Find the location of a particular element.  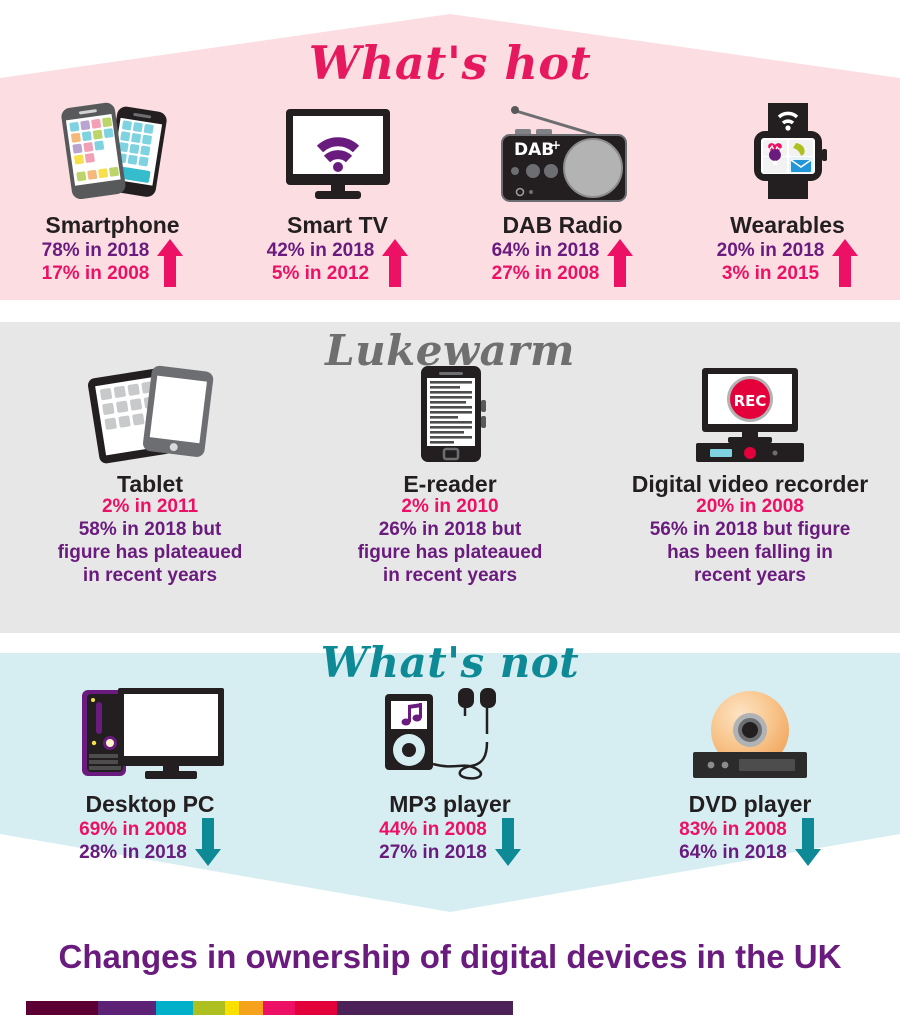

stat-line: 44% in 2008 is located at coordinates (433, 830).